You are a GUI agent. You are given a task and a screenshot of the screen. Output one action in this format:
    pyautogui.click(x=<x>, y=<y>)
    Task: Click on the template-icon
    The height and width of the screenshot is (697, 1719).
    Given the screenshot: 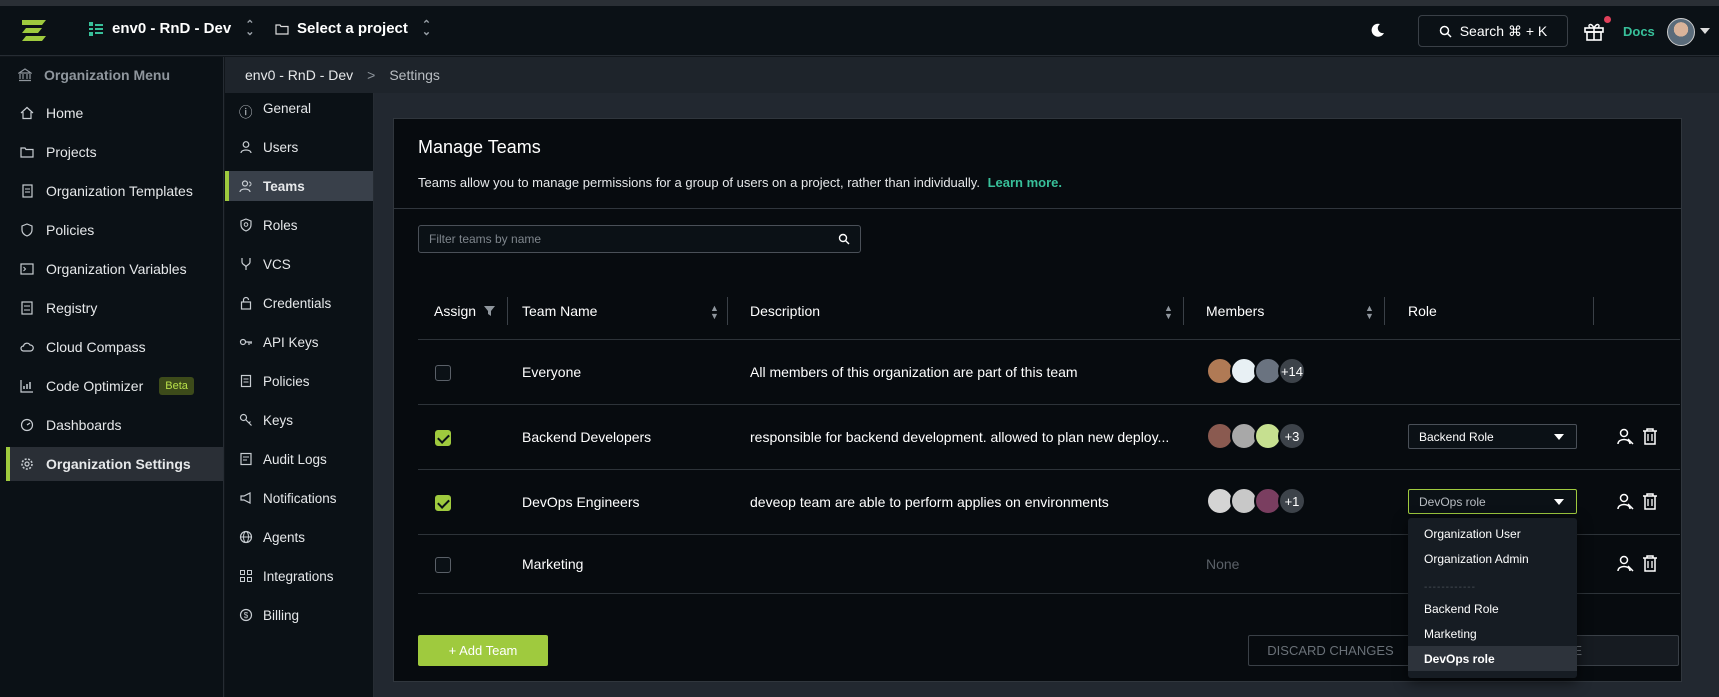 What is the action you would take?
    pyautogui.click(x=27, y=191)
    